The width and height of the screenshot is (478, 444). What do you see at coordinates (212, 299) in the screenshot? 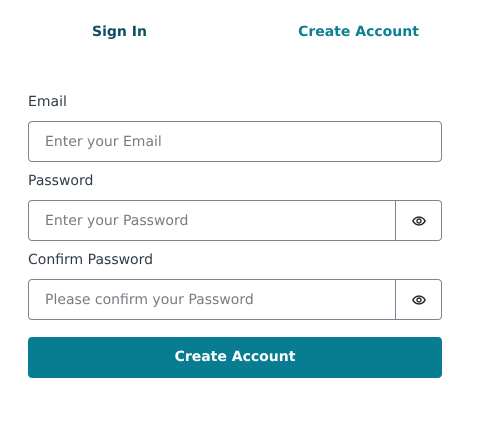
I see `password-field: Please confirm your Password` at bounding box center [212, 299].